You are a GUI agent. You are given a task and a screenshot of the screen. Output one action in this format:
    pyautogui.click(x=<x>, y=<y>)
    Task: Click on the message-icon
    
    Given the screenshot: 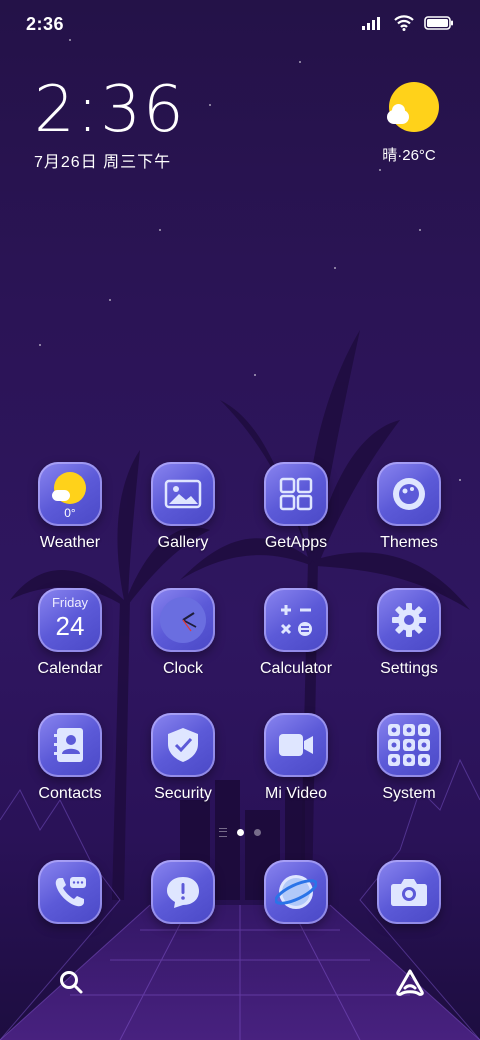 What is the action you would take?
    pyautogui.click(x=183, y=892)
    